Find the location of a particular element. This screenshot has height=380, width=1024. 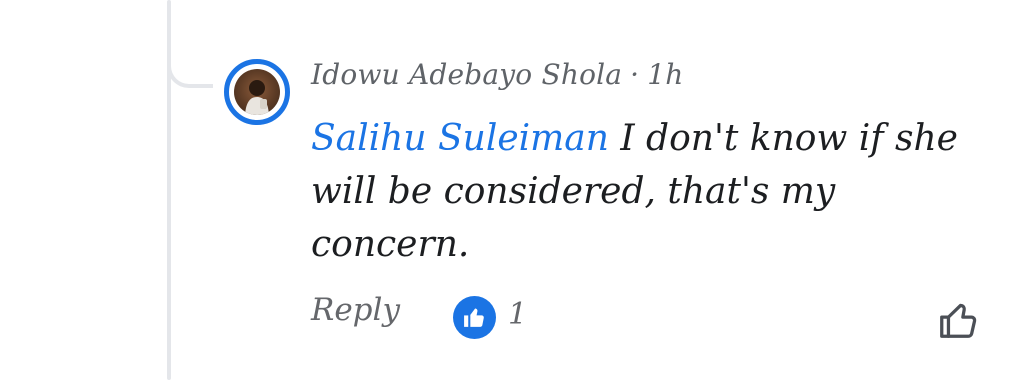

thumbs-up-outline-icon is located at coordinates (959, 320).